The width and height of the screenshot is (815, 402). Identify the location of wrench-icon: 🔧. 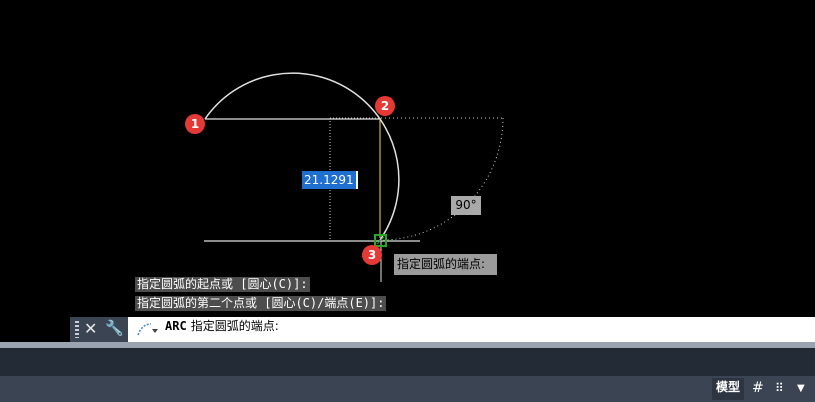
(114, 328).